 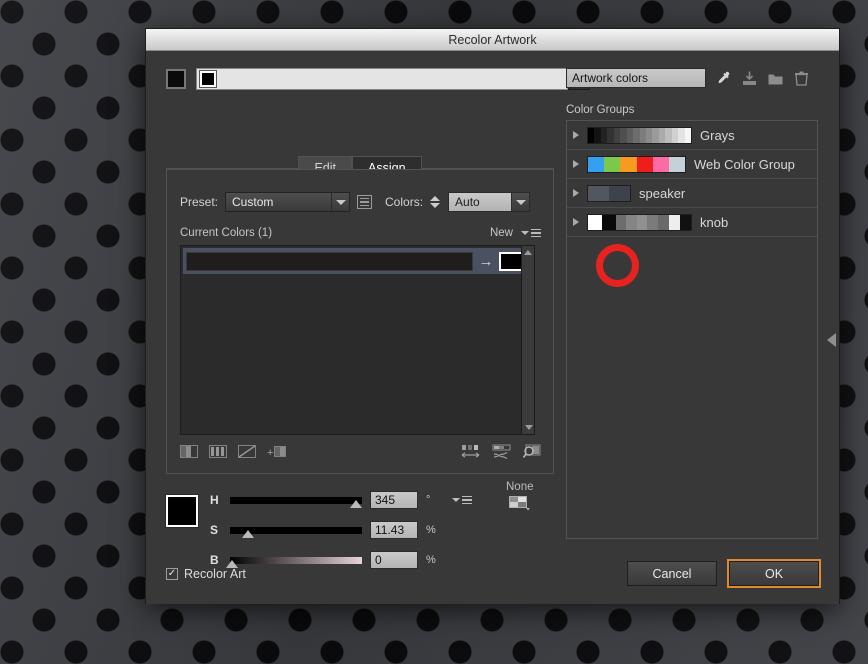 I want to click on list-icon, so click(x=365, y=202).